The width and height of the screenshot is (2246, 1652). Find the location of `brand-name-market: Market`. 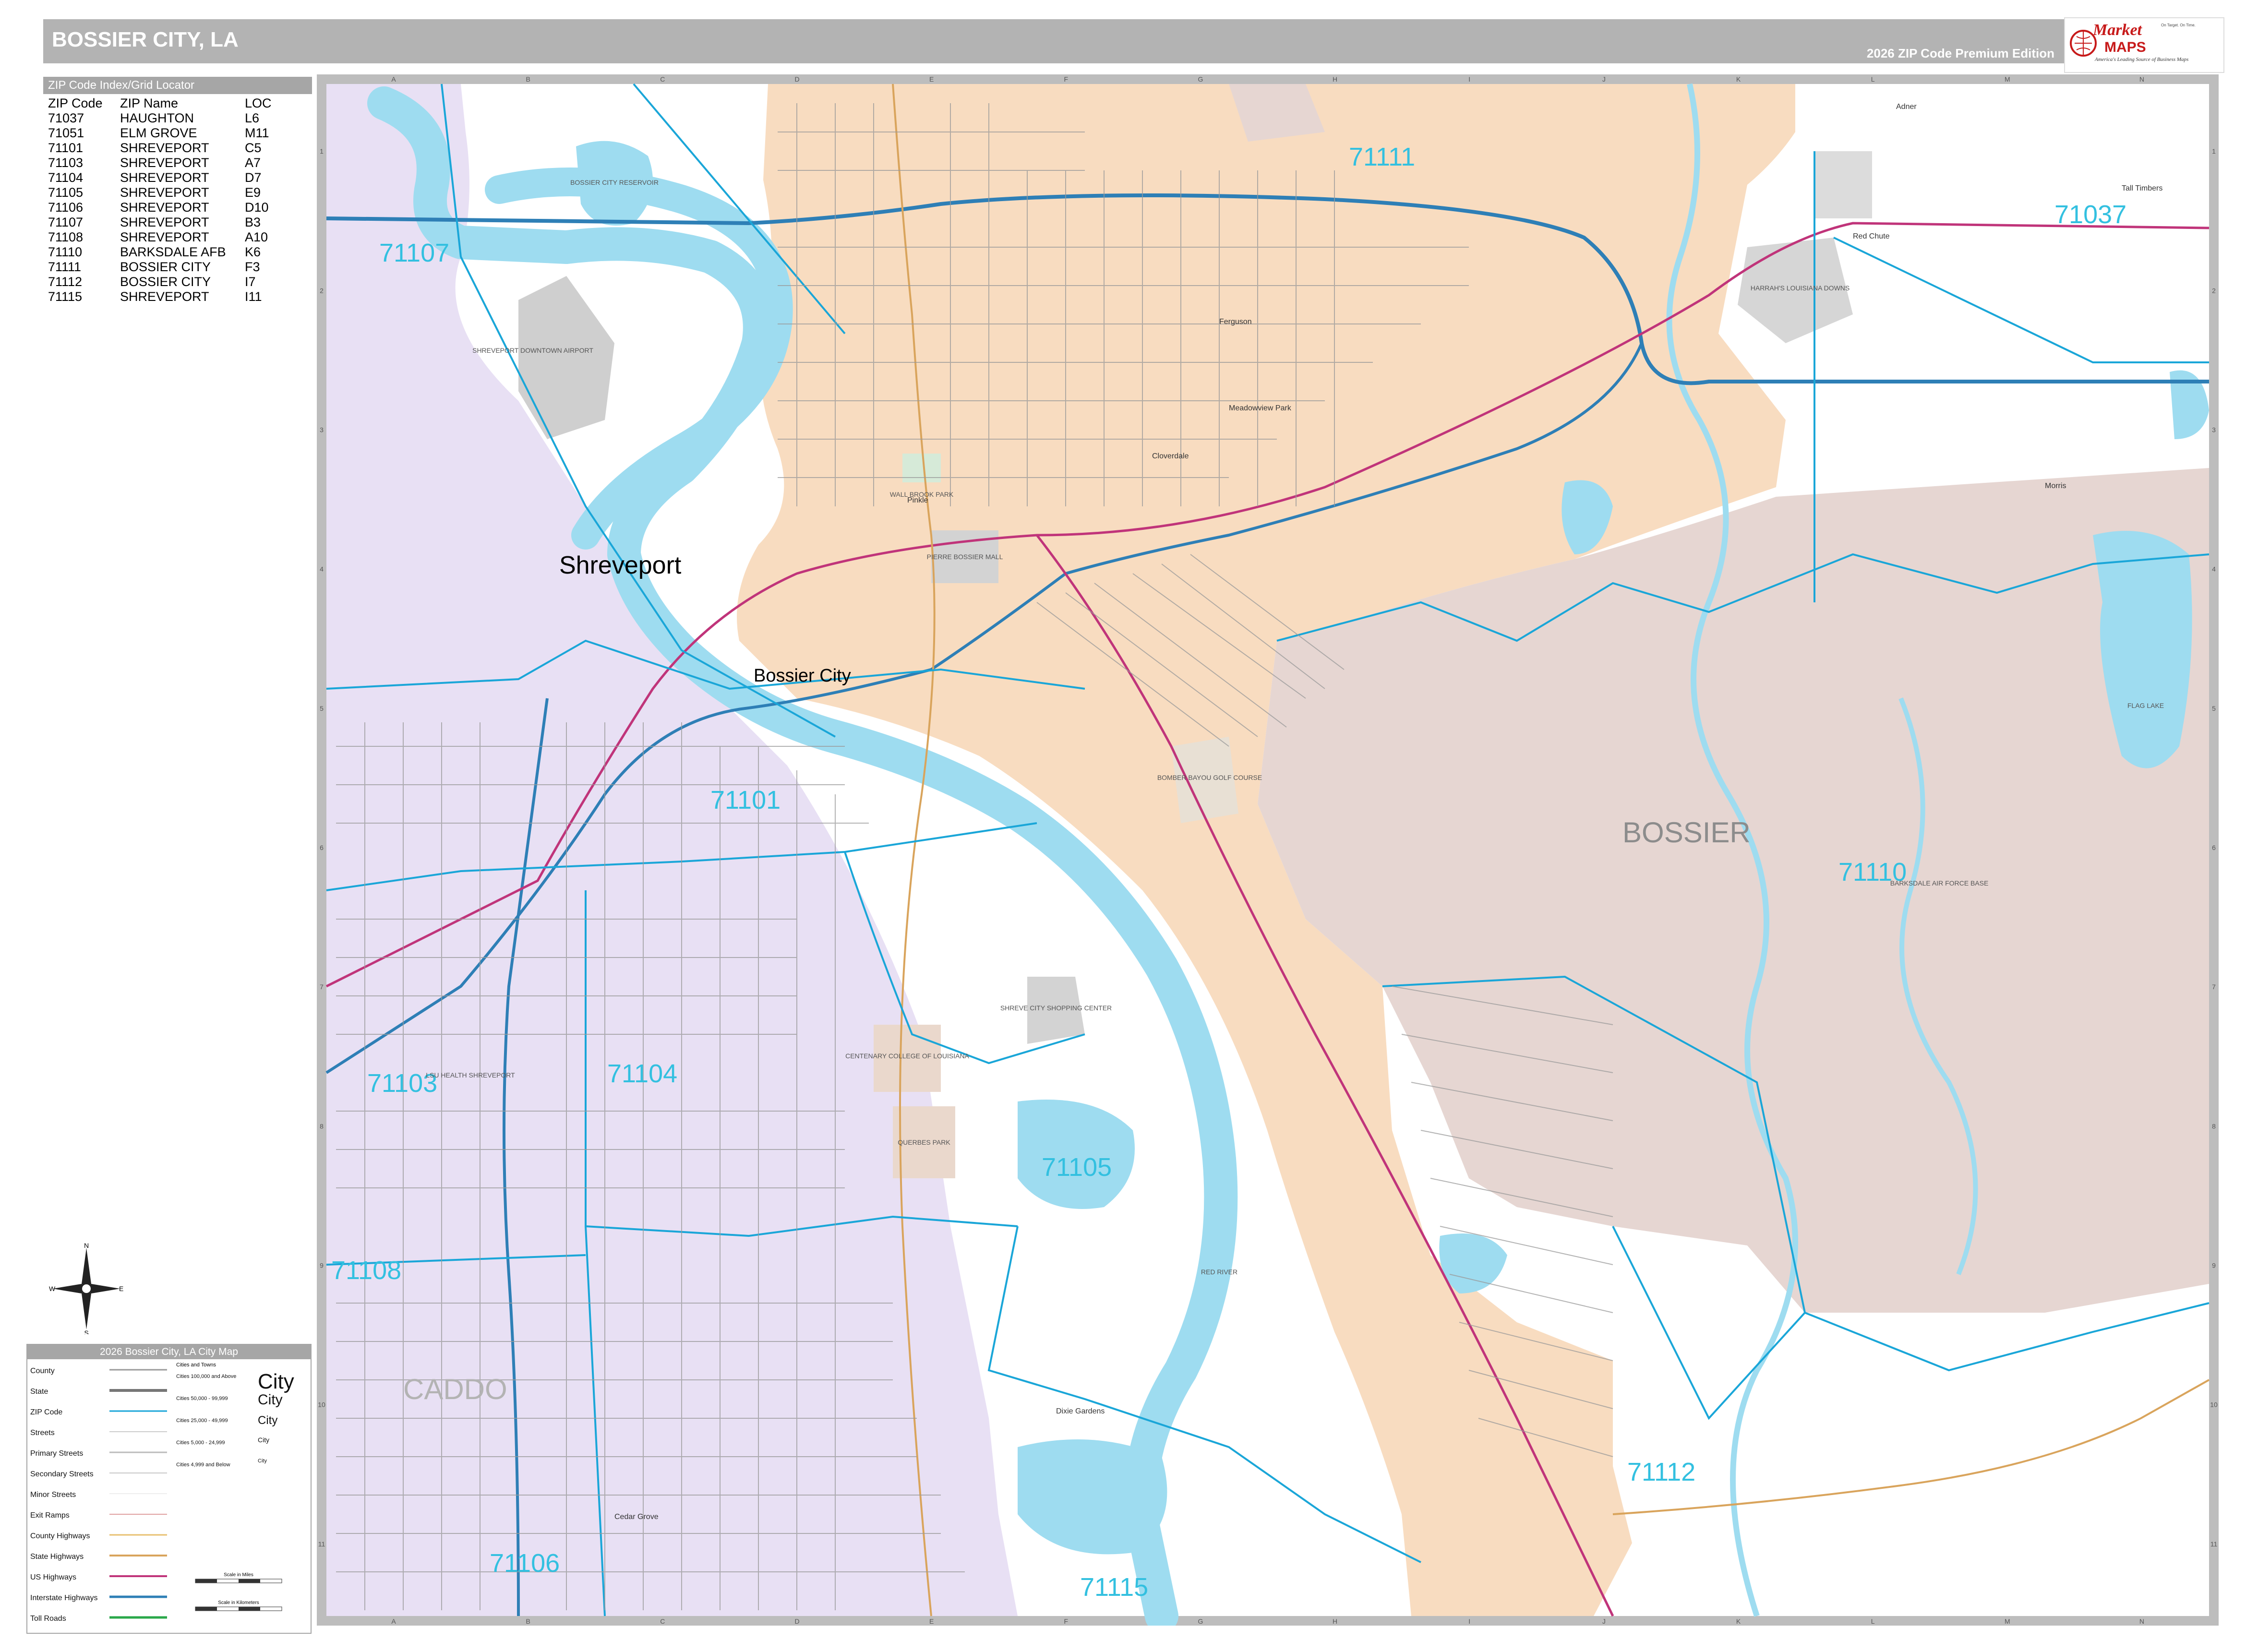

brand-name-market: Market is located at coordinates (2118, 30).